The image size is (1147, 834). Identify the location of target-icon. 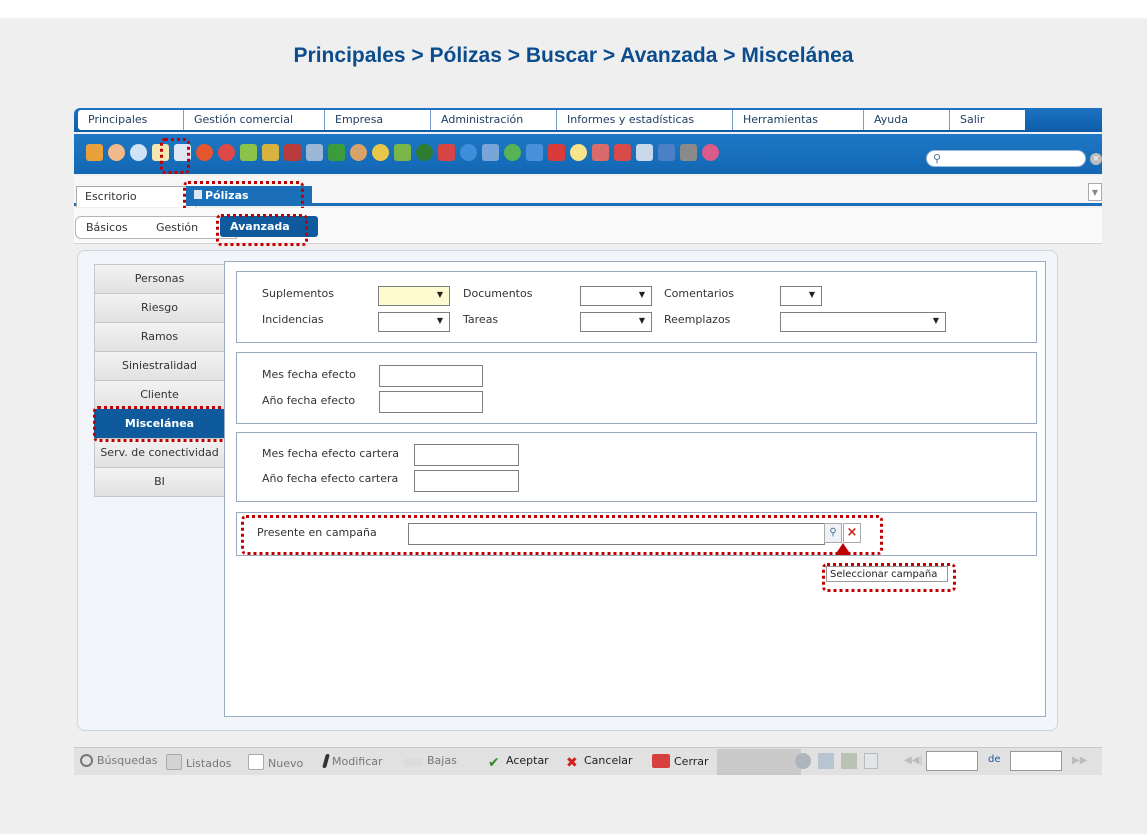
(226, 152).